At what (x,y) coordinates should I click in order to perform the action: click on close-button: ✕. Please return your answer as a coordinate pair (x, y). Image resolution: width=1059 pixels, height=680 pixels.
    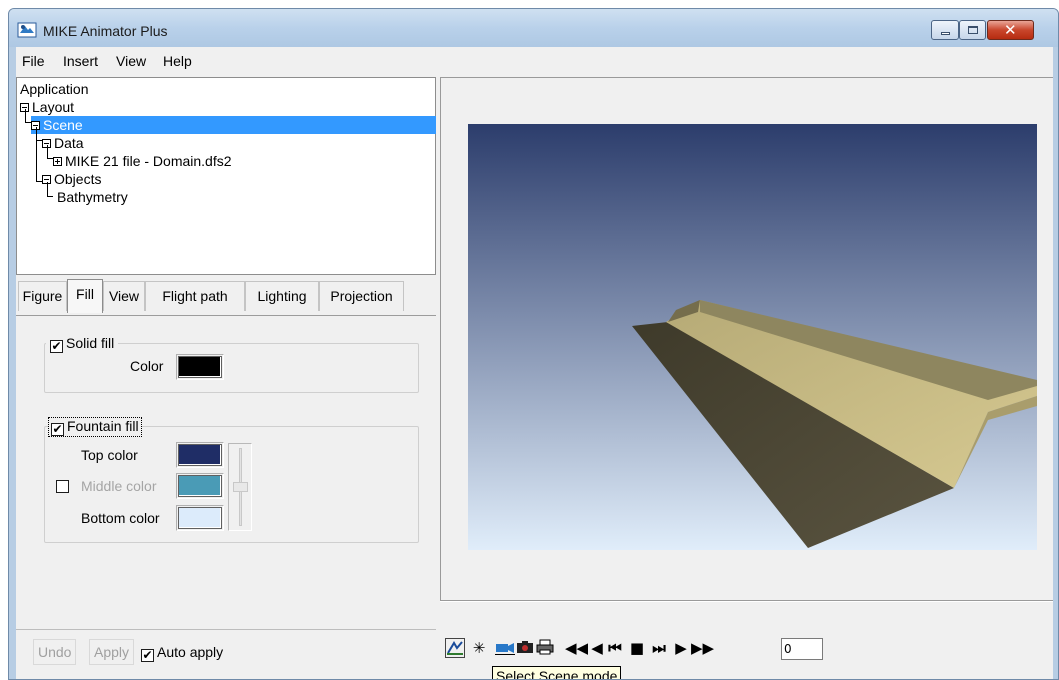
    Looking at the image, I should click on (1010, 30).